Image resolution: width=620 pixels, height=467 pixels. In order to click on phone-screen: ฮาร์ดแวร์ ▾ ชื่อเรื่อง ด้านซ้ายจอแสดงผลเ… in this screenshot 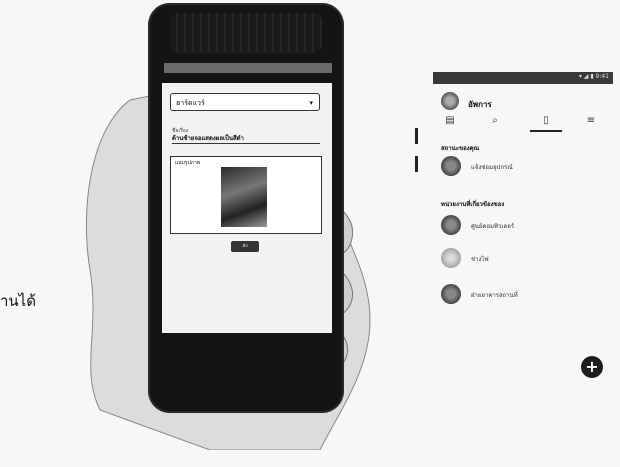, I will do `click(247, 208)`.